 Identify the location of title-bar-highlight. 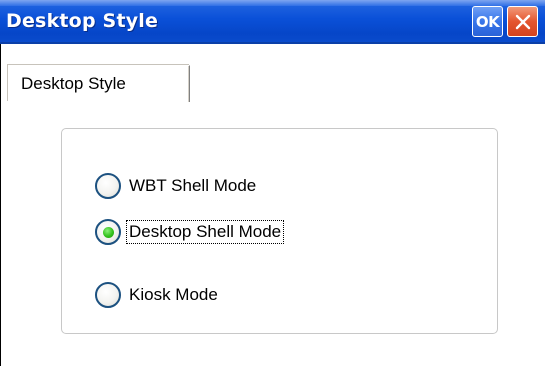
(272, 3).